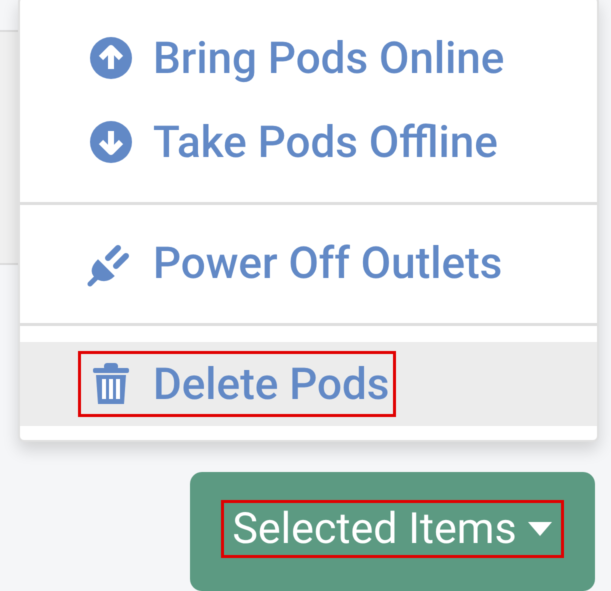 Image resolution: width=611 pixels, height=591 pixels. Describe the element at coordinates (539, 529) in the screenshot. I see `caret-down-icon` at that location.